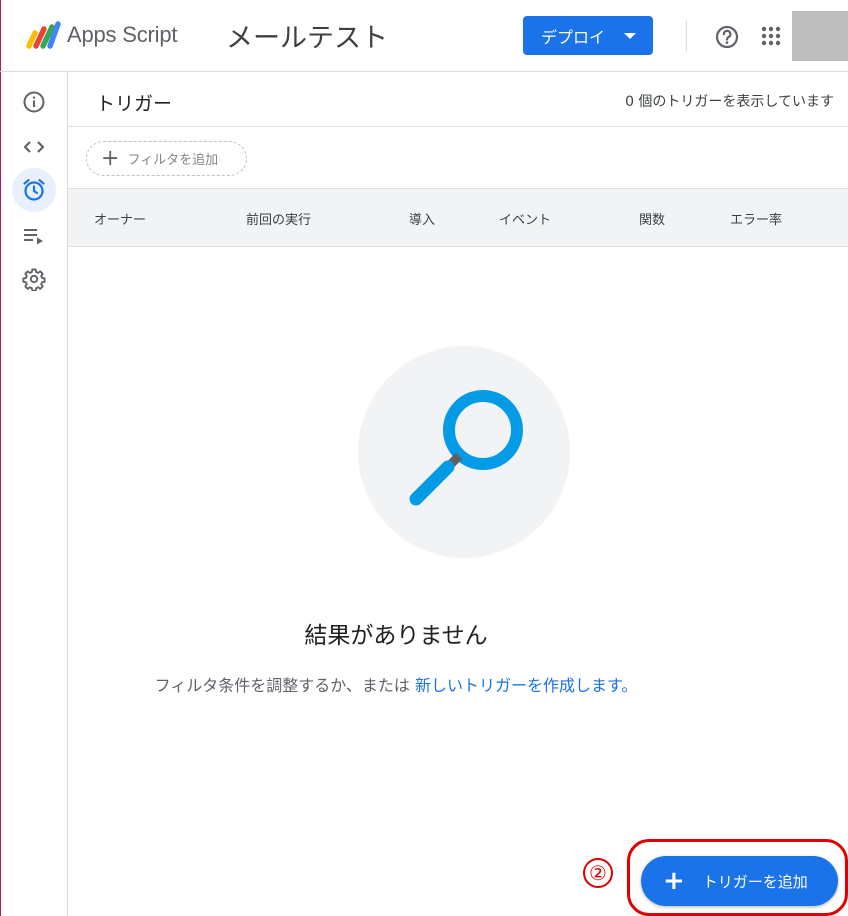  Describe the element at coordinates (466, 448) in the screenshot. I see `search-icon` at that location.